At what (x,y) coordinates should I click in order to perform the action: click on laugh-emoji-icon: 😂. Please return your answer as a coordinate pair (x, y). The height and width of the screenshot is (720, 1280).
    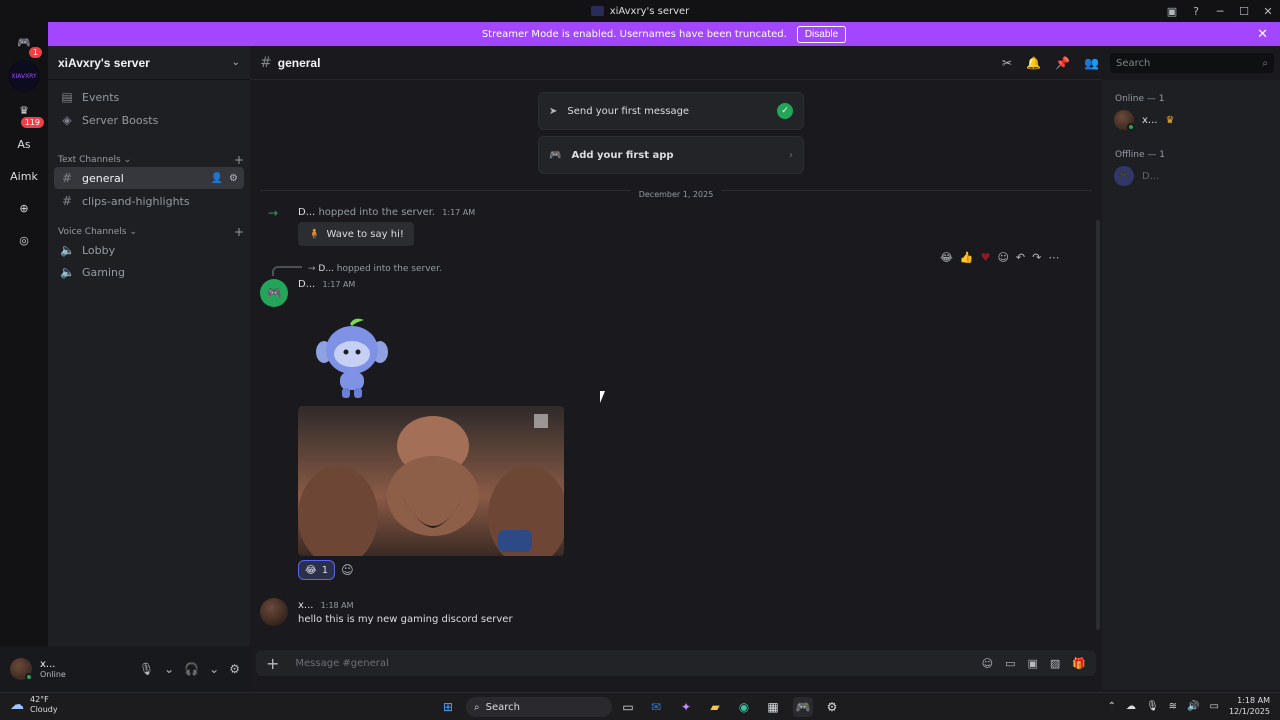
    Looking at the image, I should click on (946, 257).